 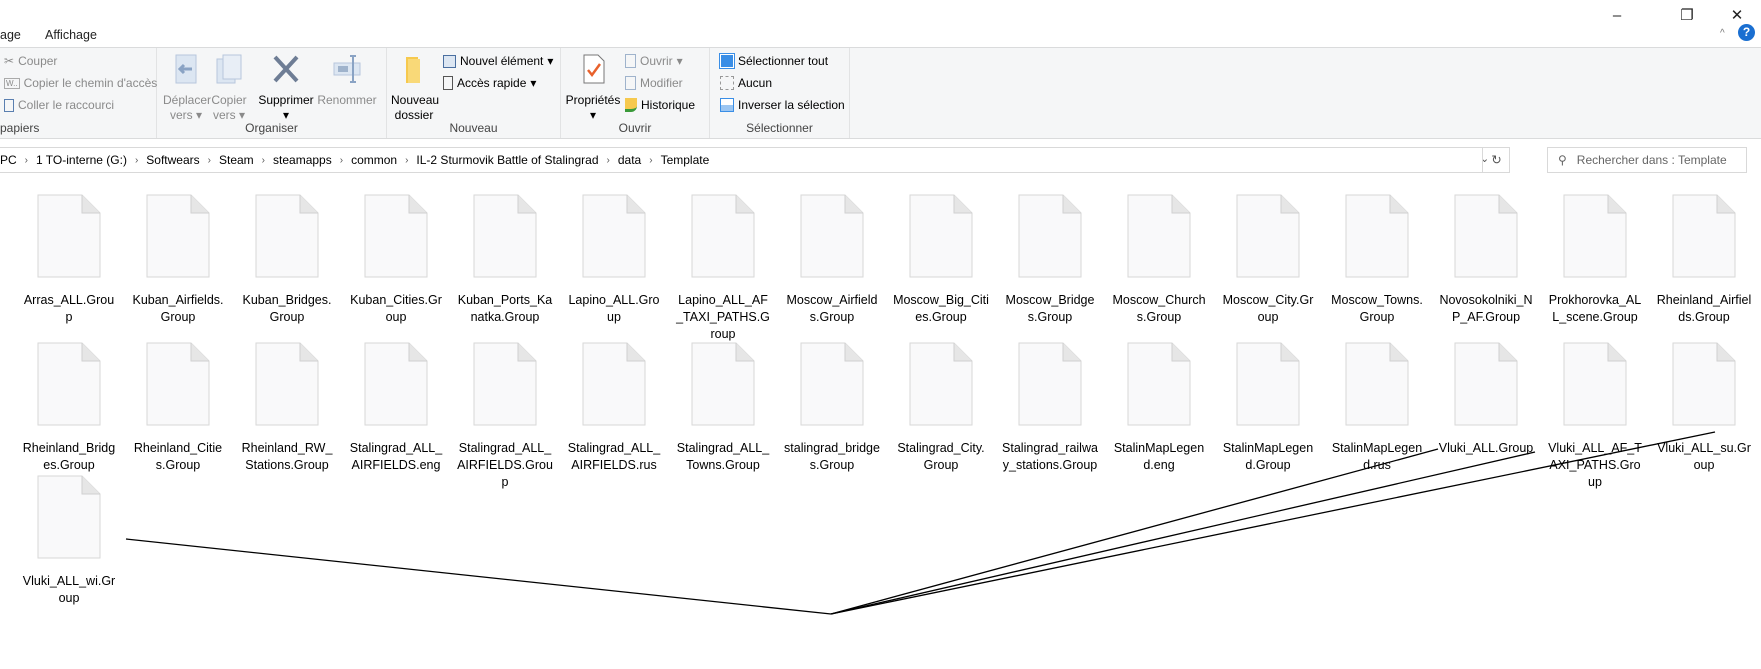 I want to click on file-item: Moscow_City.Group, so click(x=1268, y=260).